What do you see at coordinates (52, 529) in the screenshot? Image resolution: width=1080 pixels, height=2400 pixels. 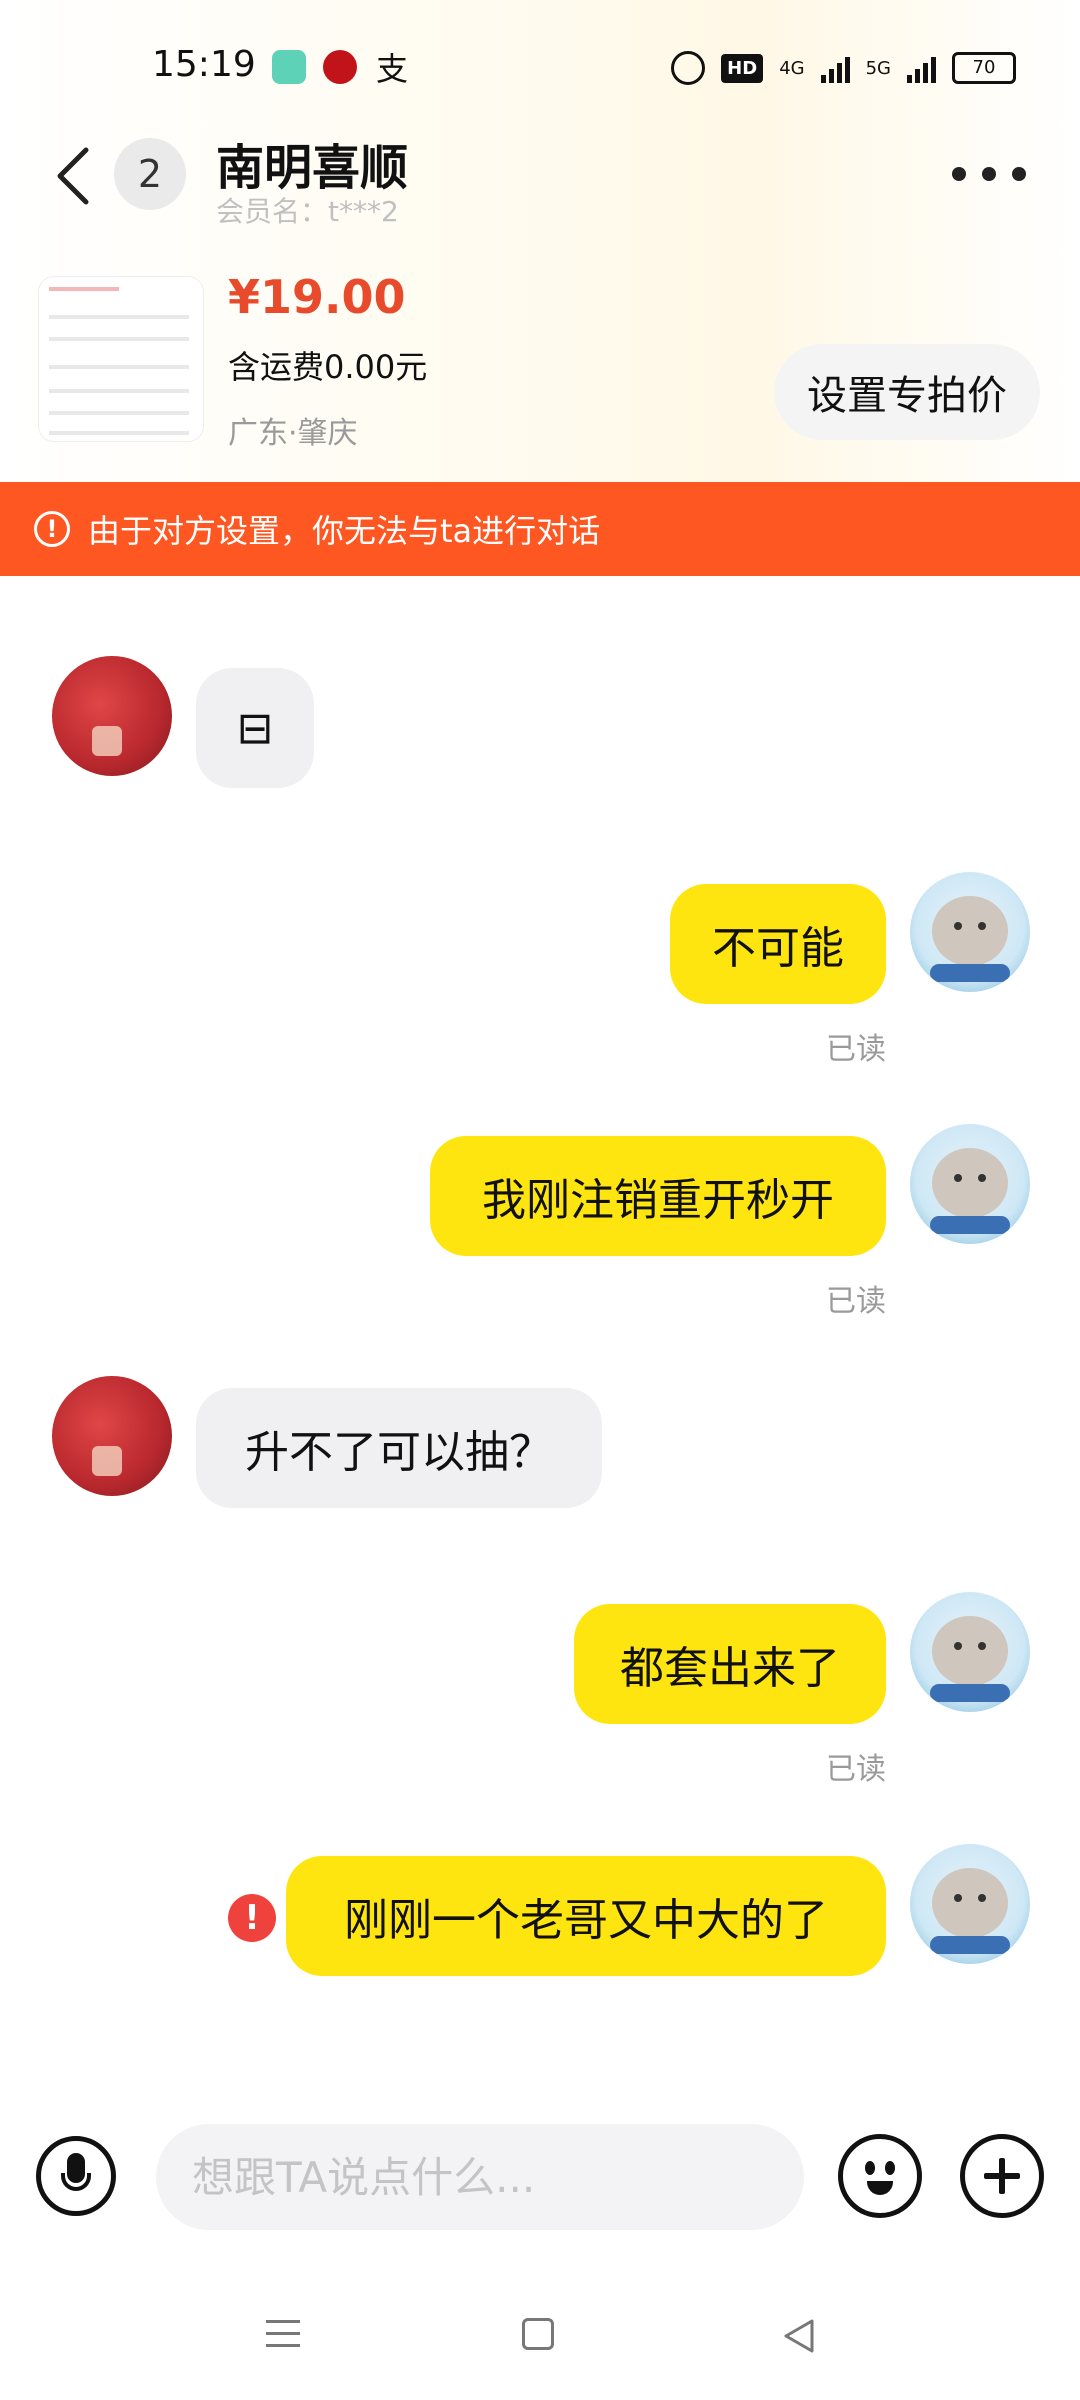 I see `warning-circle-icon: !` at bounding box center [52, 529].